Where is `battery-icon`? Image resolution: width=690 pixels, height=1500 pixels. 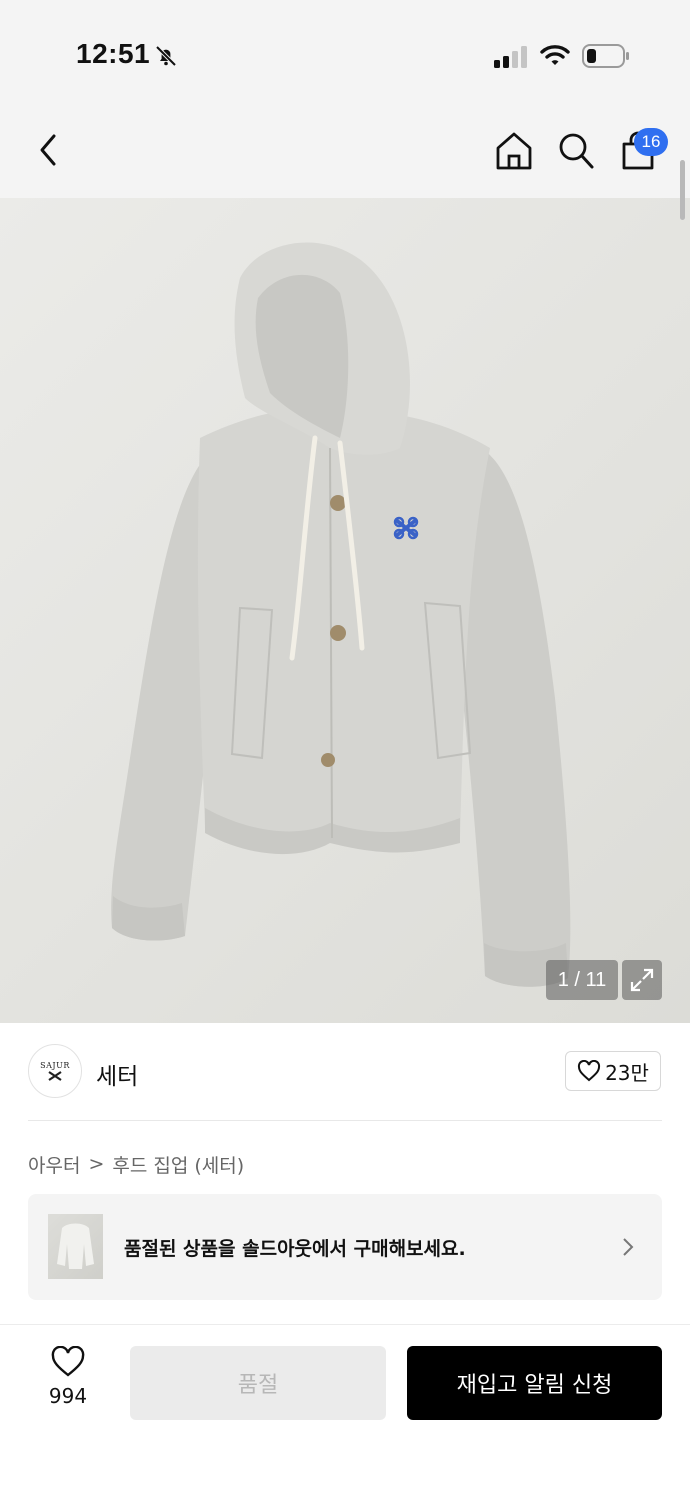
battery-icon is located at coordinates (606, 58).